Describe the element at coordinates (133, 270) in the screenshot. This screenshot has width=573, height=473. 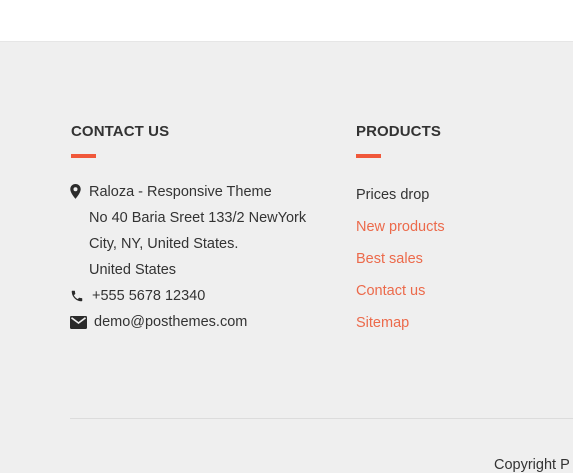
I see `address-line-4: United States` at that location.